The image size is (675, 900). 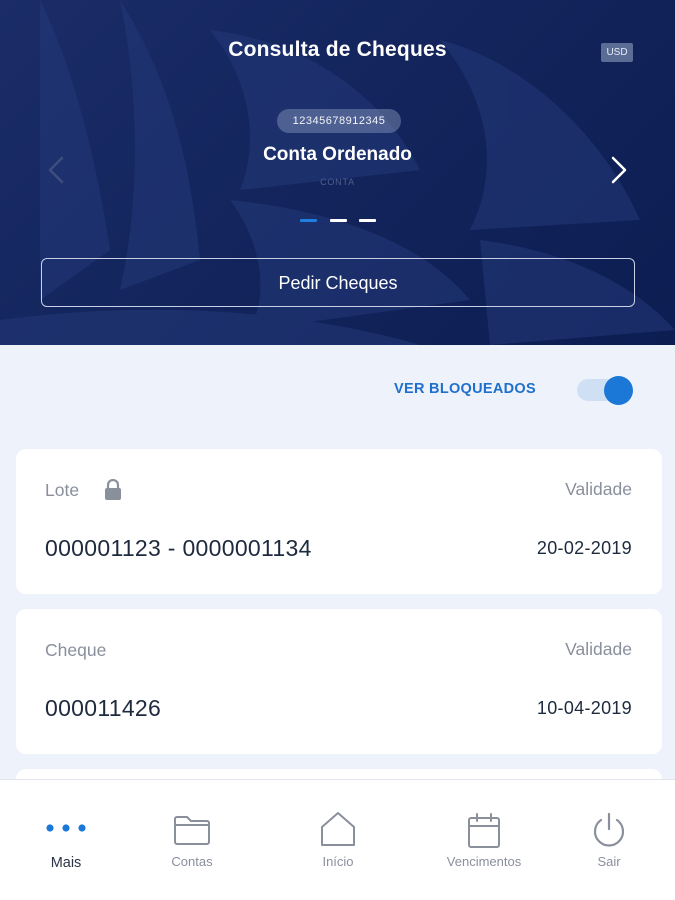 I want to click on lock-icon, so click(x=113, y=489).